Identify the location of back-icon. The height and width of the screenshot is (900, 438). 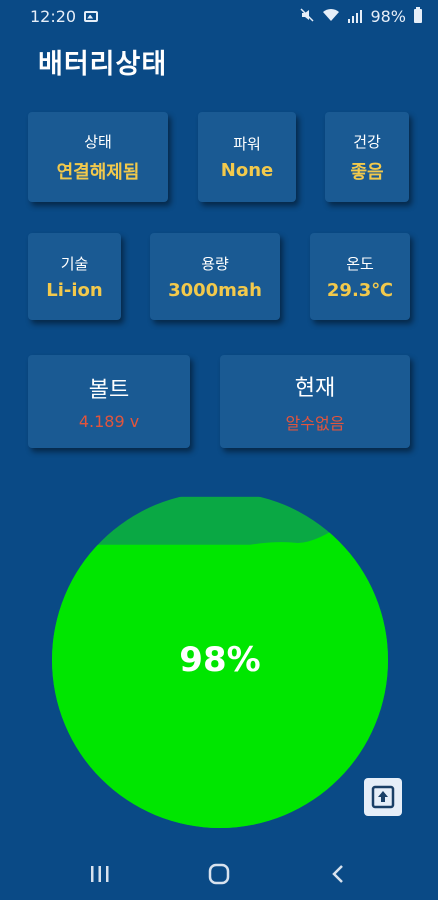
(338, 874).